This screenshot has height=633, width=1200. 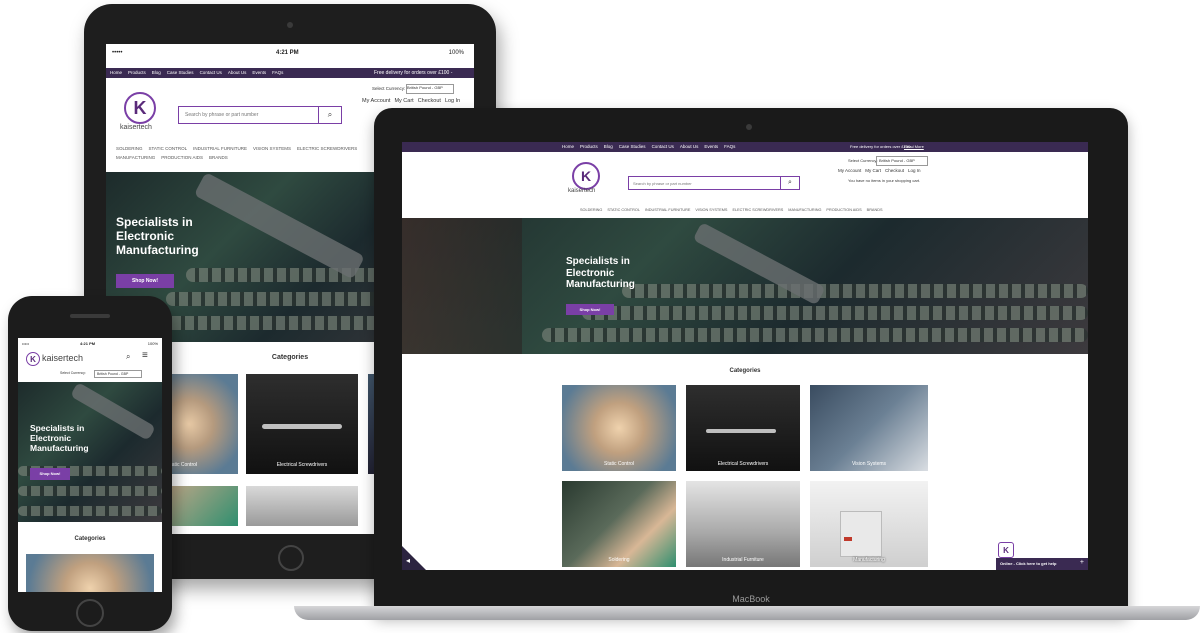 What do you see at coordinates (751, 599) in the screenshot?
I see `laptop-brand-label: MacBook` at bounding box center [751, 599].